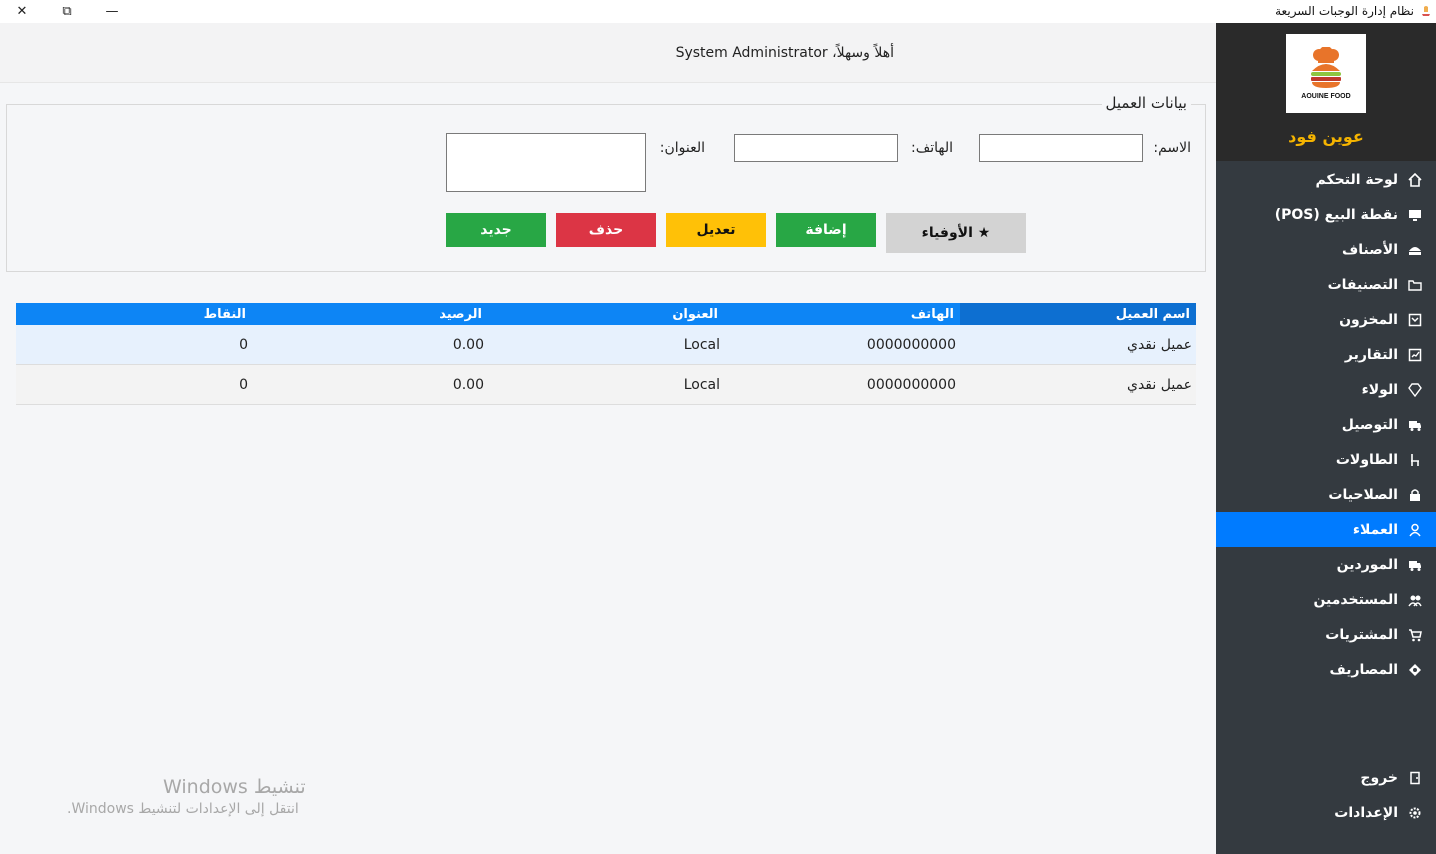 This screenshot has width=1436, height=854. What do you see at coordinates (1326, 389) in the screenshot?
I see `sidebar-item-loyalty: الولاء` at bounding box center [1326, 389].